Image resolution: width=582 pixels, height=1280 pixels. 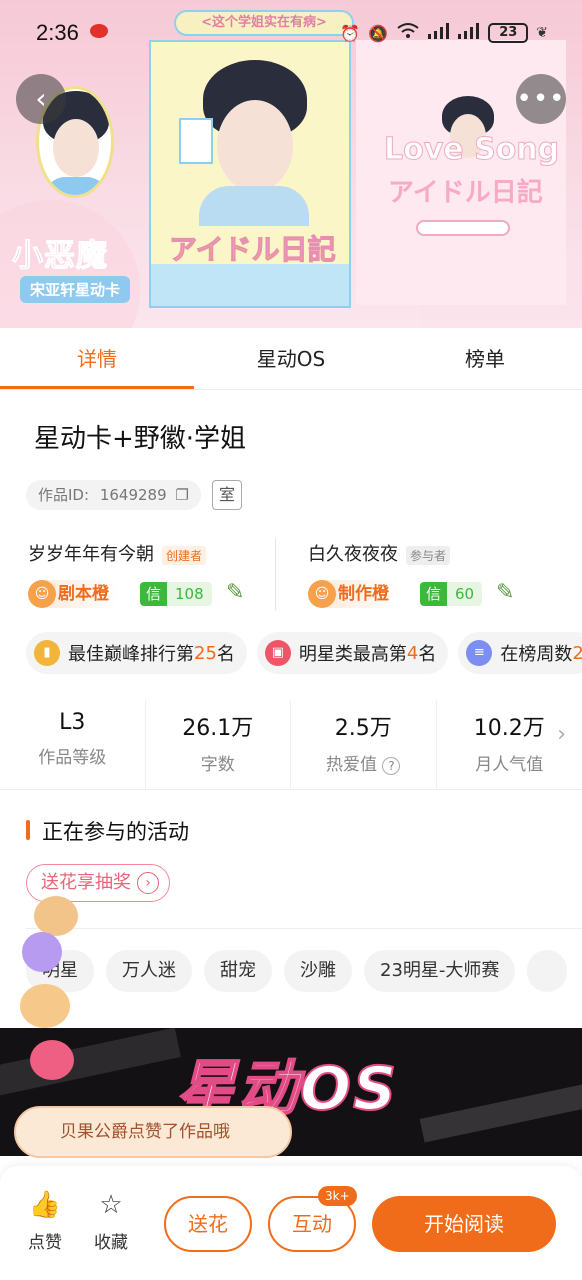 I want to click on creator-divider, so click(x=275, y=574).